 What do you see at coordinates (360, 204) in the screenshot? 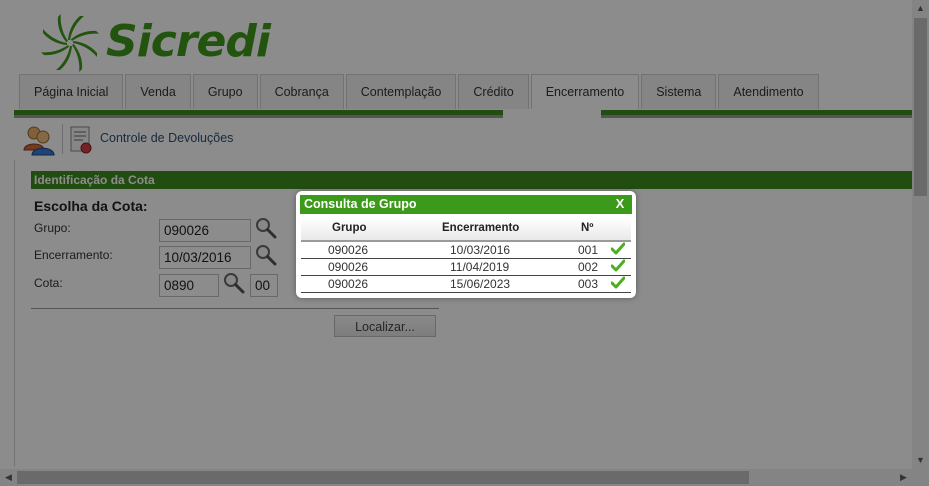
I see `dialog-title: Consulta de Grupo` at bounding box center [360, 204].